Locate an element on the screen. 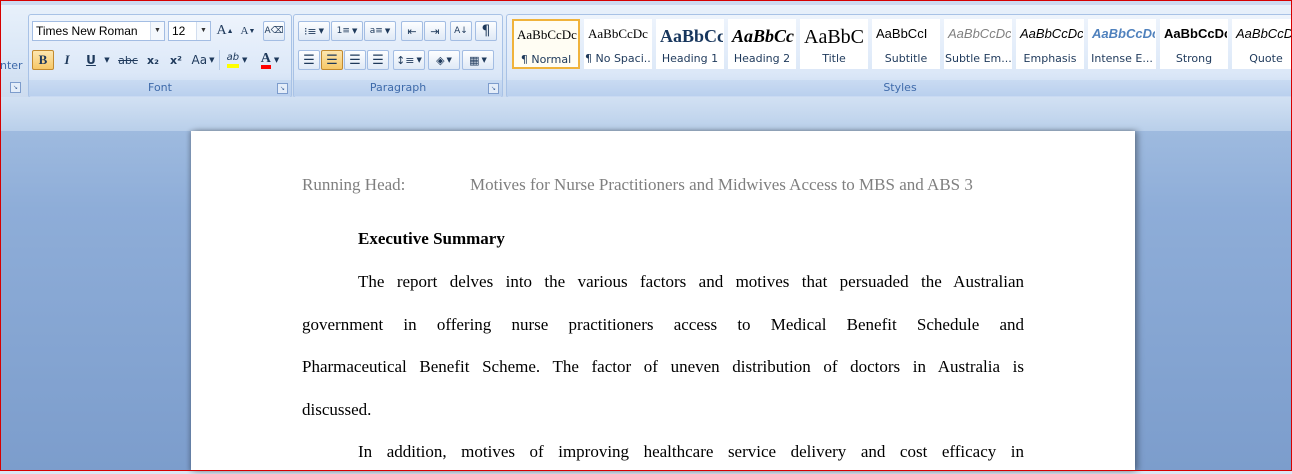  strikethrough-button: abc is located at coordinates (128, 60).